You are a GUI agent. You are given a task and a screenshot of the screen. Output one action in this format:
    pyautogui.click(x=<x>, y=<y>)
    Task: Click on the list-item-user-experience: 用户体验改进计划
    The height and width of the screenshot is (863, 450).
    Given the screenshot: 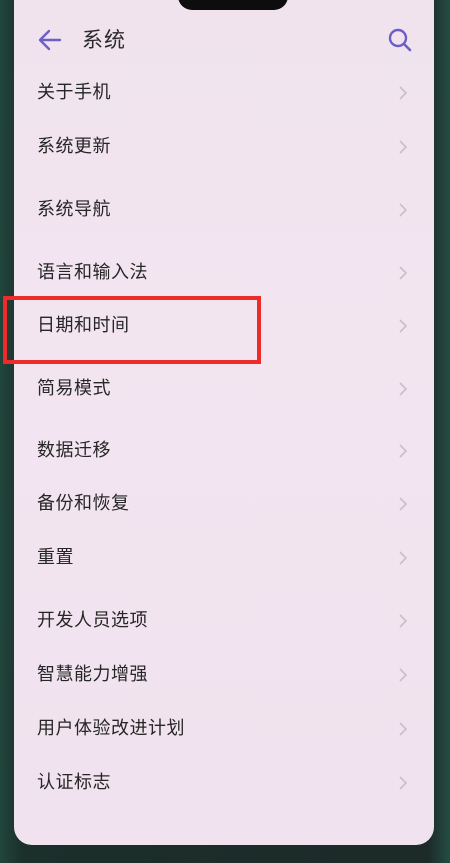 What is the action you would take?
    pyautogui.click(x=224, y=729)
    